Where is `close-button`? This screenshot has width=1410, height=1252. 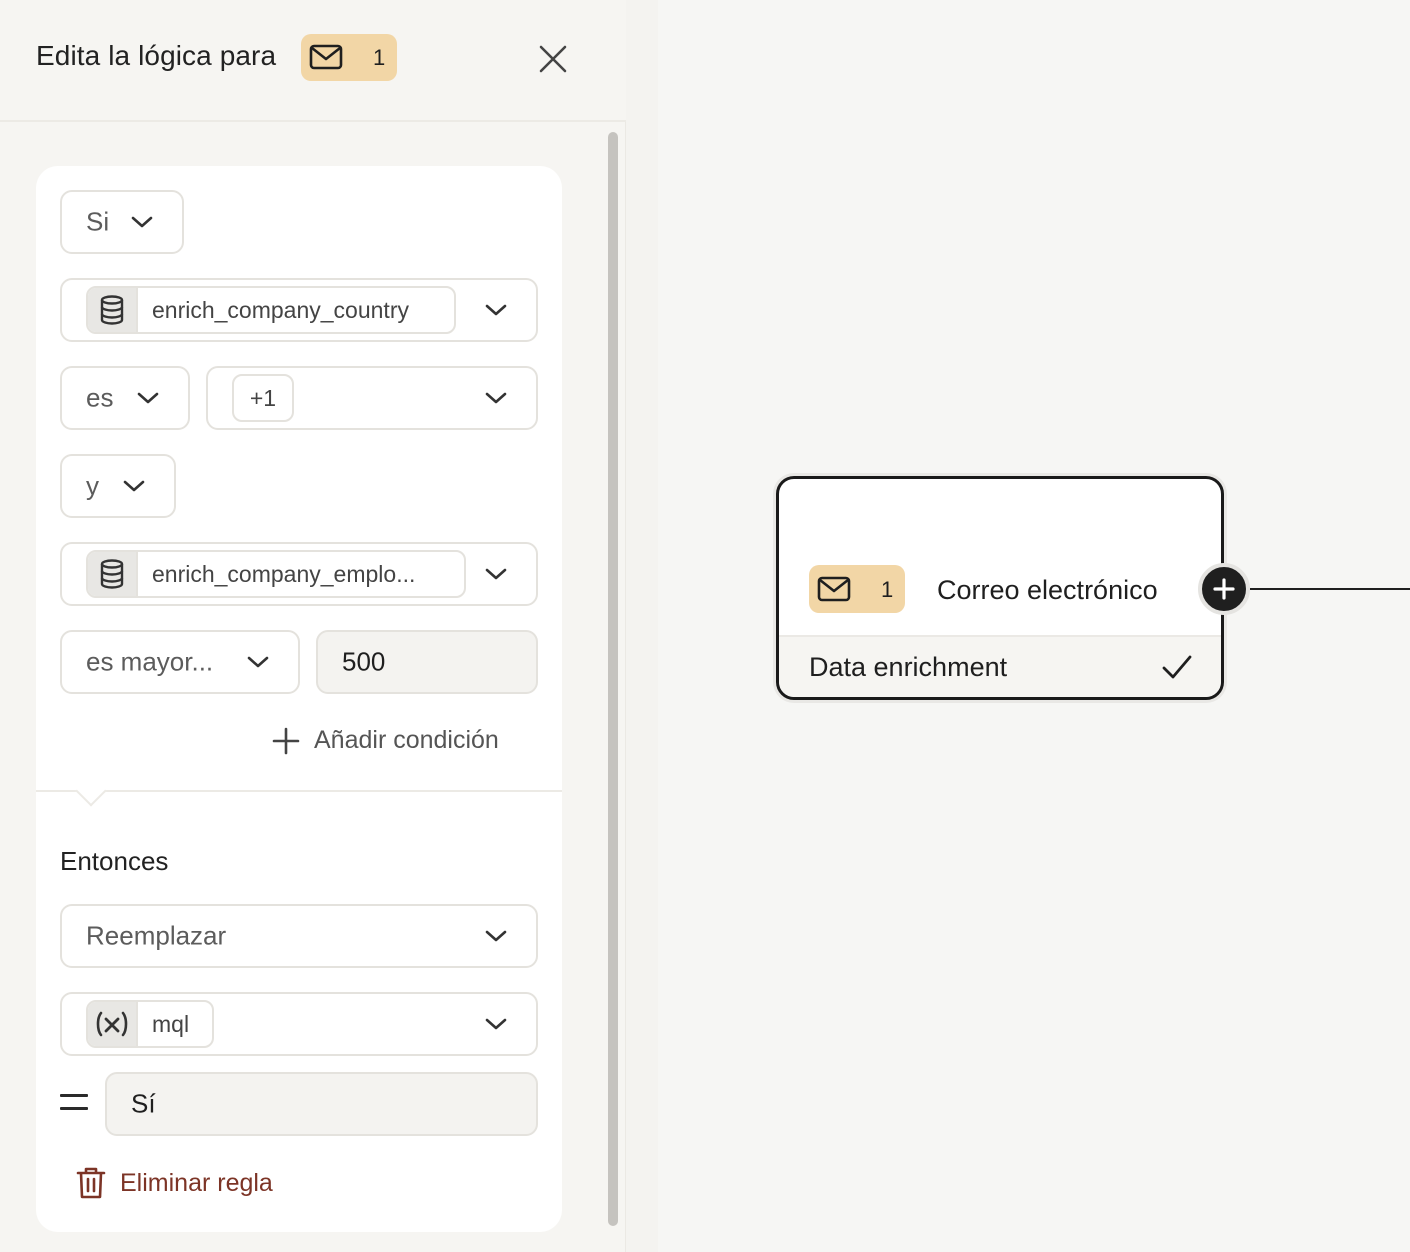 close-button is located at coordinates (553, 59).